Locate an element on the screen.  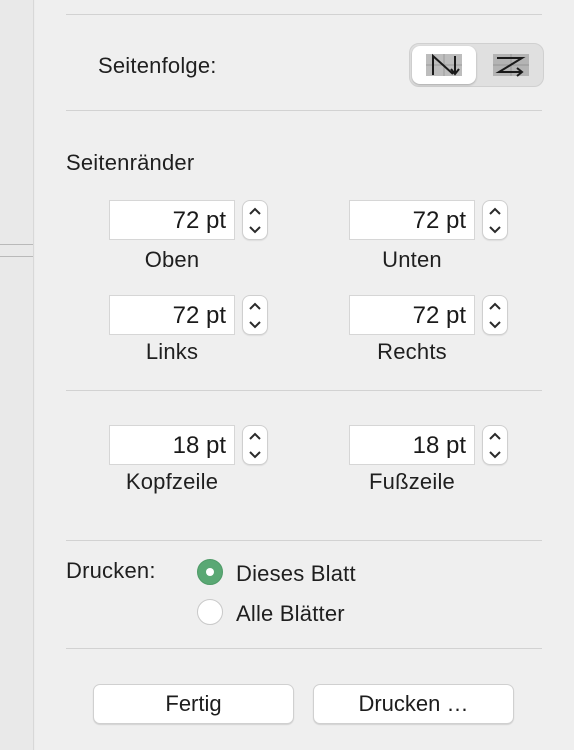
margin-top-stepper is located at coordinates (255, 220).